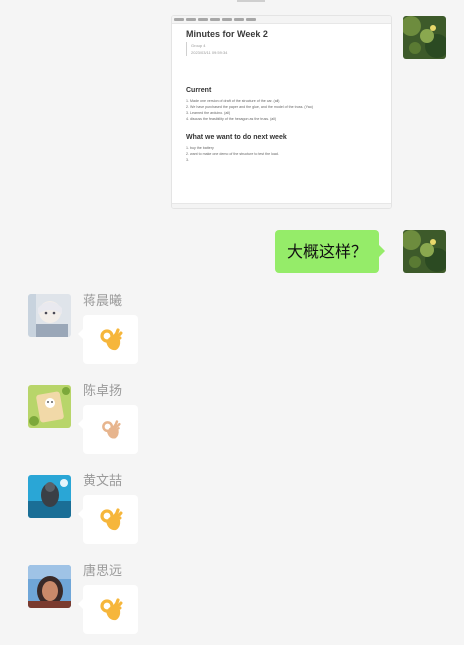 The image size is (464, 645). I want to click on sender-name: 蒋晨曦, so click(103, 301).